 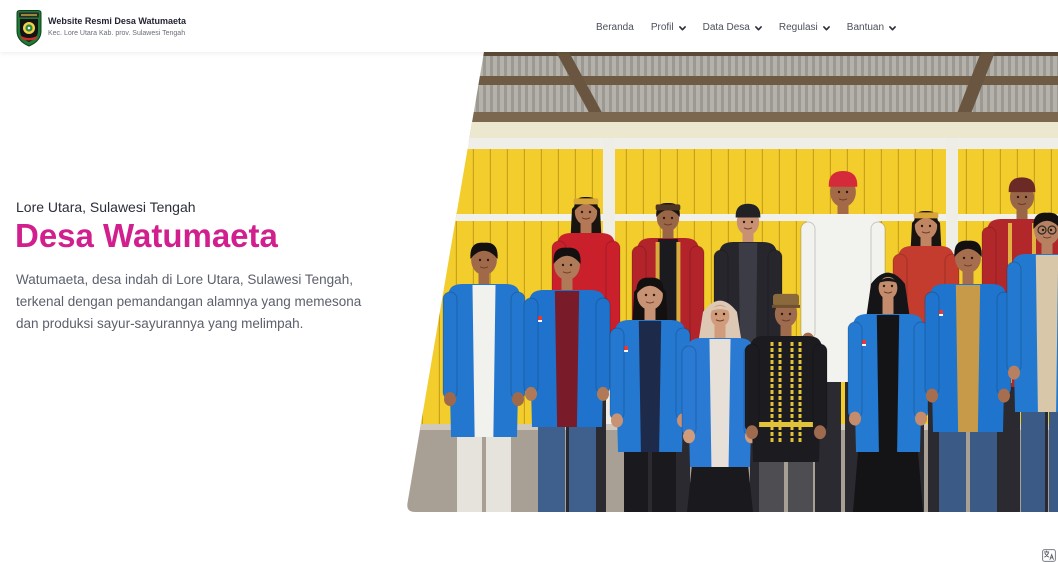 I want to click on nav-item-label: Beranda, so click(x=615, y=27).